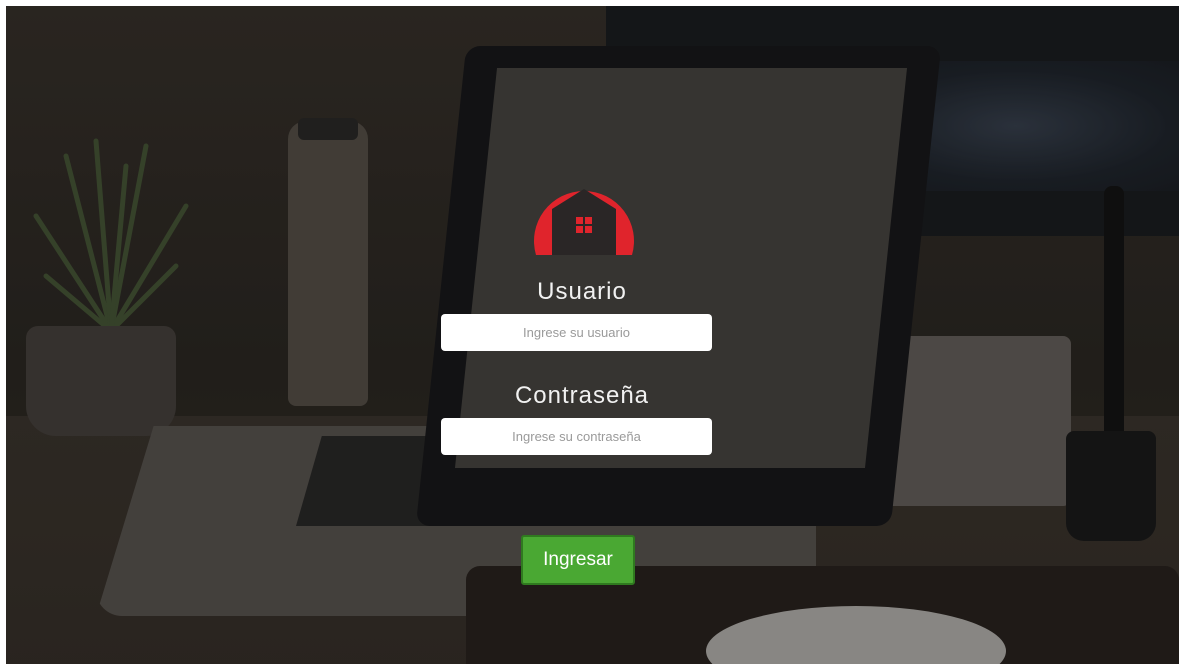 The height and width of the screenshot is (666, 1181). What do you see at coordinates (582, 395) in the screenshot?
I see `password-label: Contraseña` at bounding box center [582, 395].